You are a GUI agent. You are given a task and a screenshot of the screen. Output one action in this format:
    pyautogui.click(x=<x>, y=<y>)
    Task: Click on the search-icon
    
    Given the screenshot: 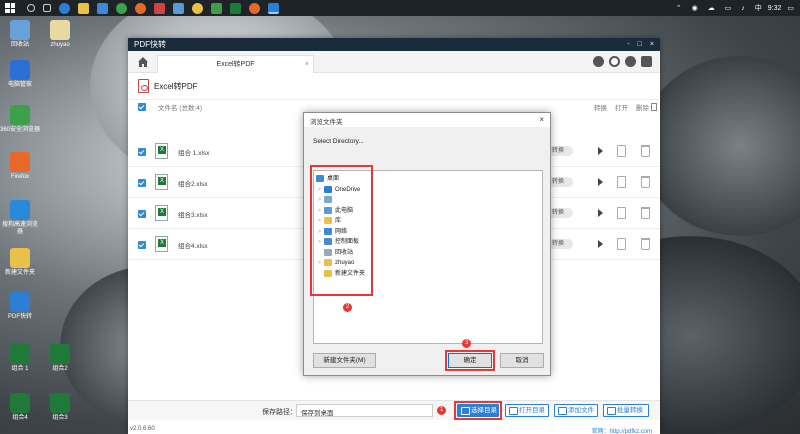 What is the action you would take?
    pyautogui.click(x=31, y=8)
    